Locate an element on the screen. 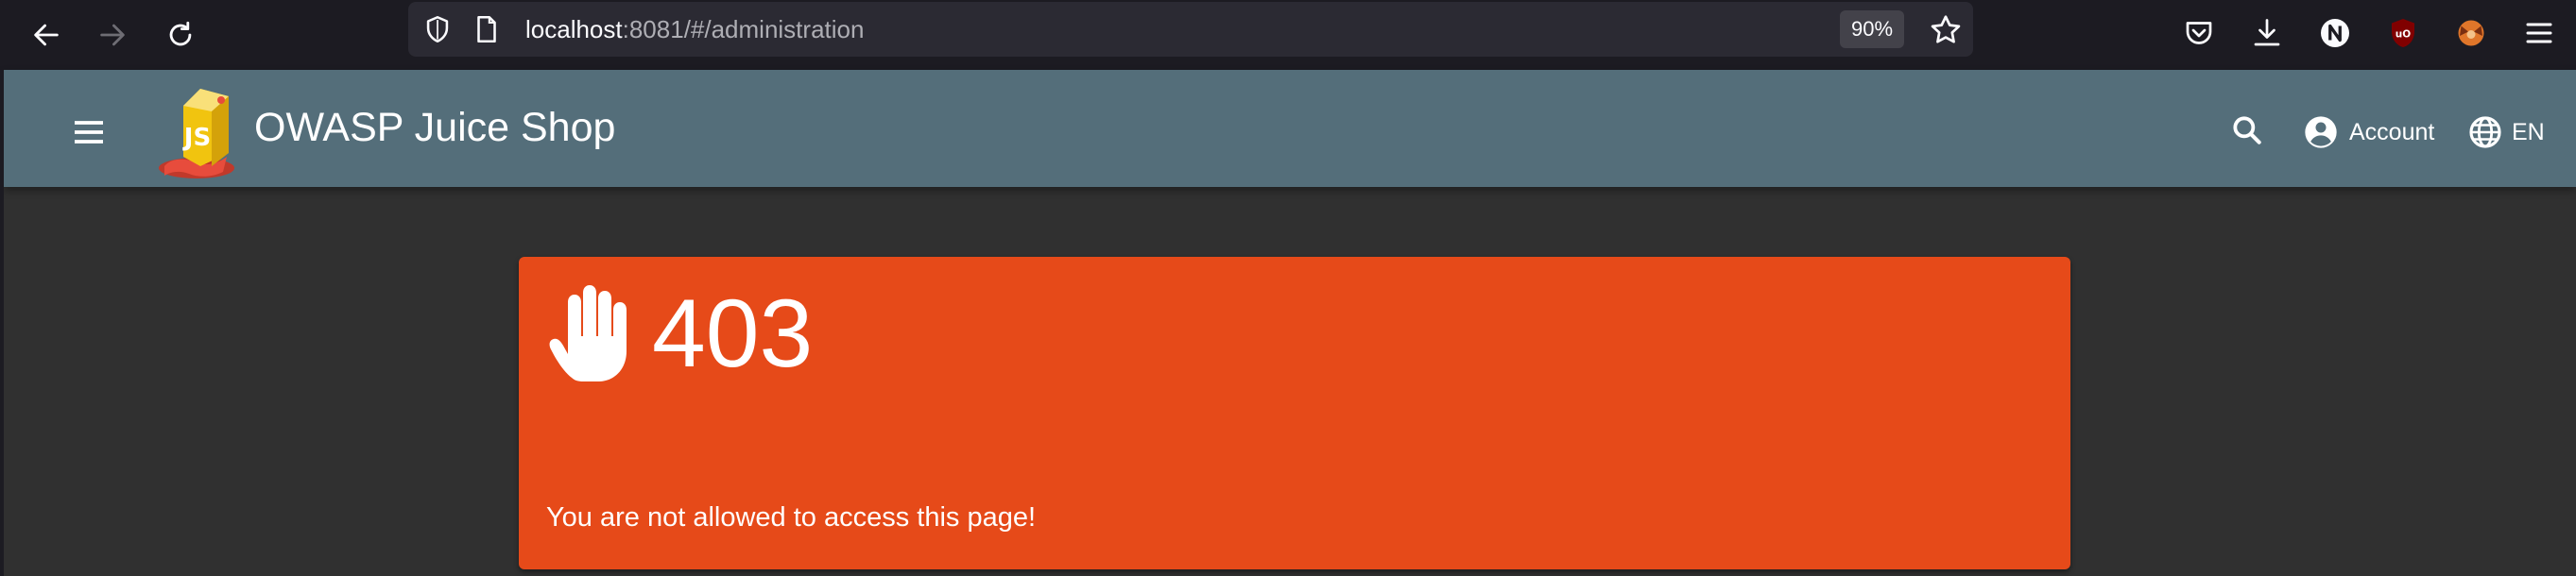  search-icon is located at coordinates (2247, 130).